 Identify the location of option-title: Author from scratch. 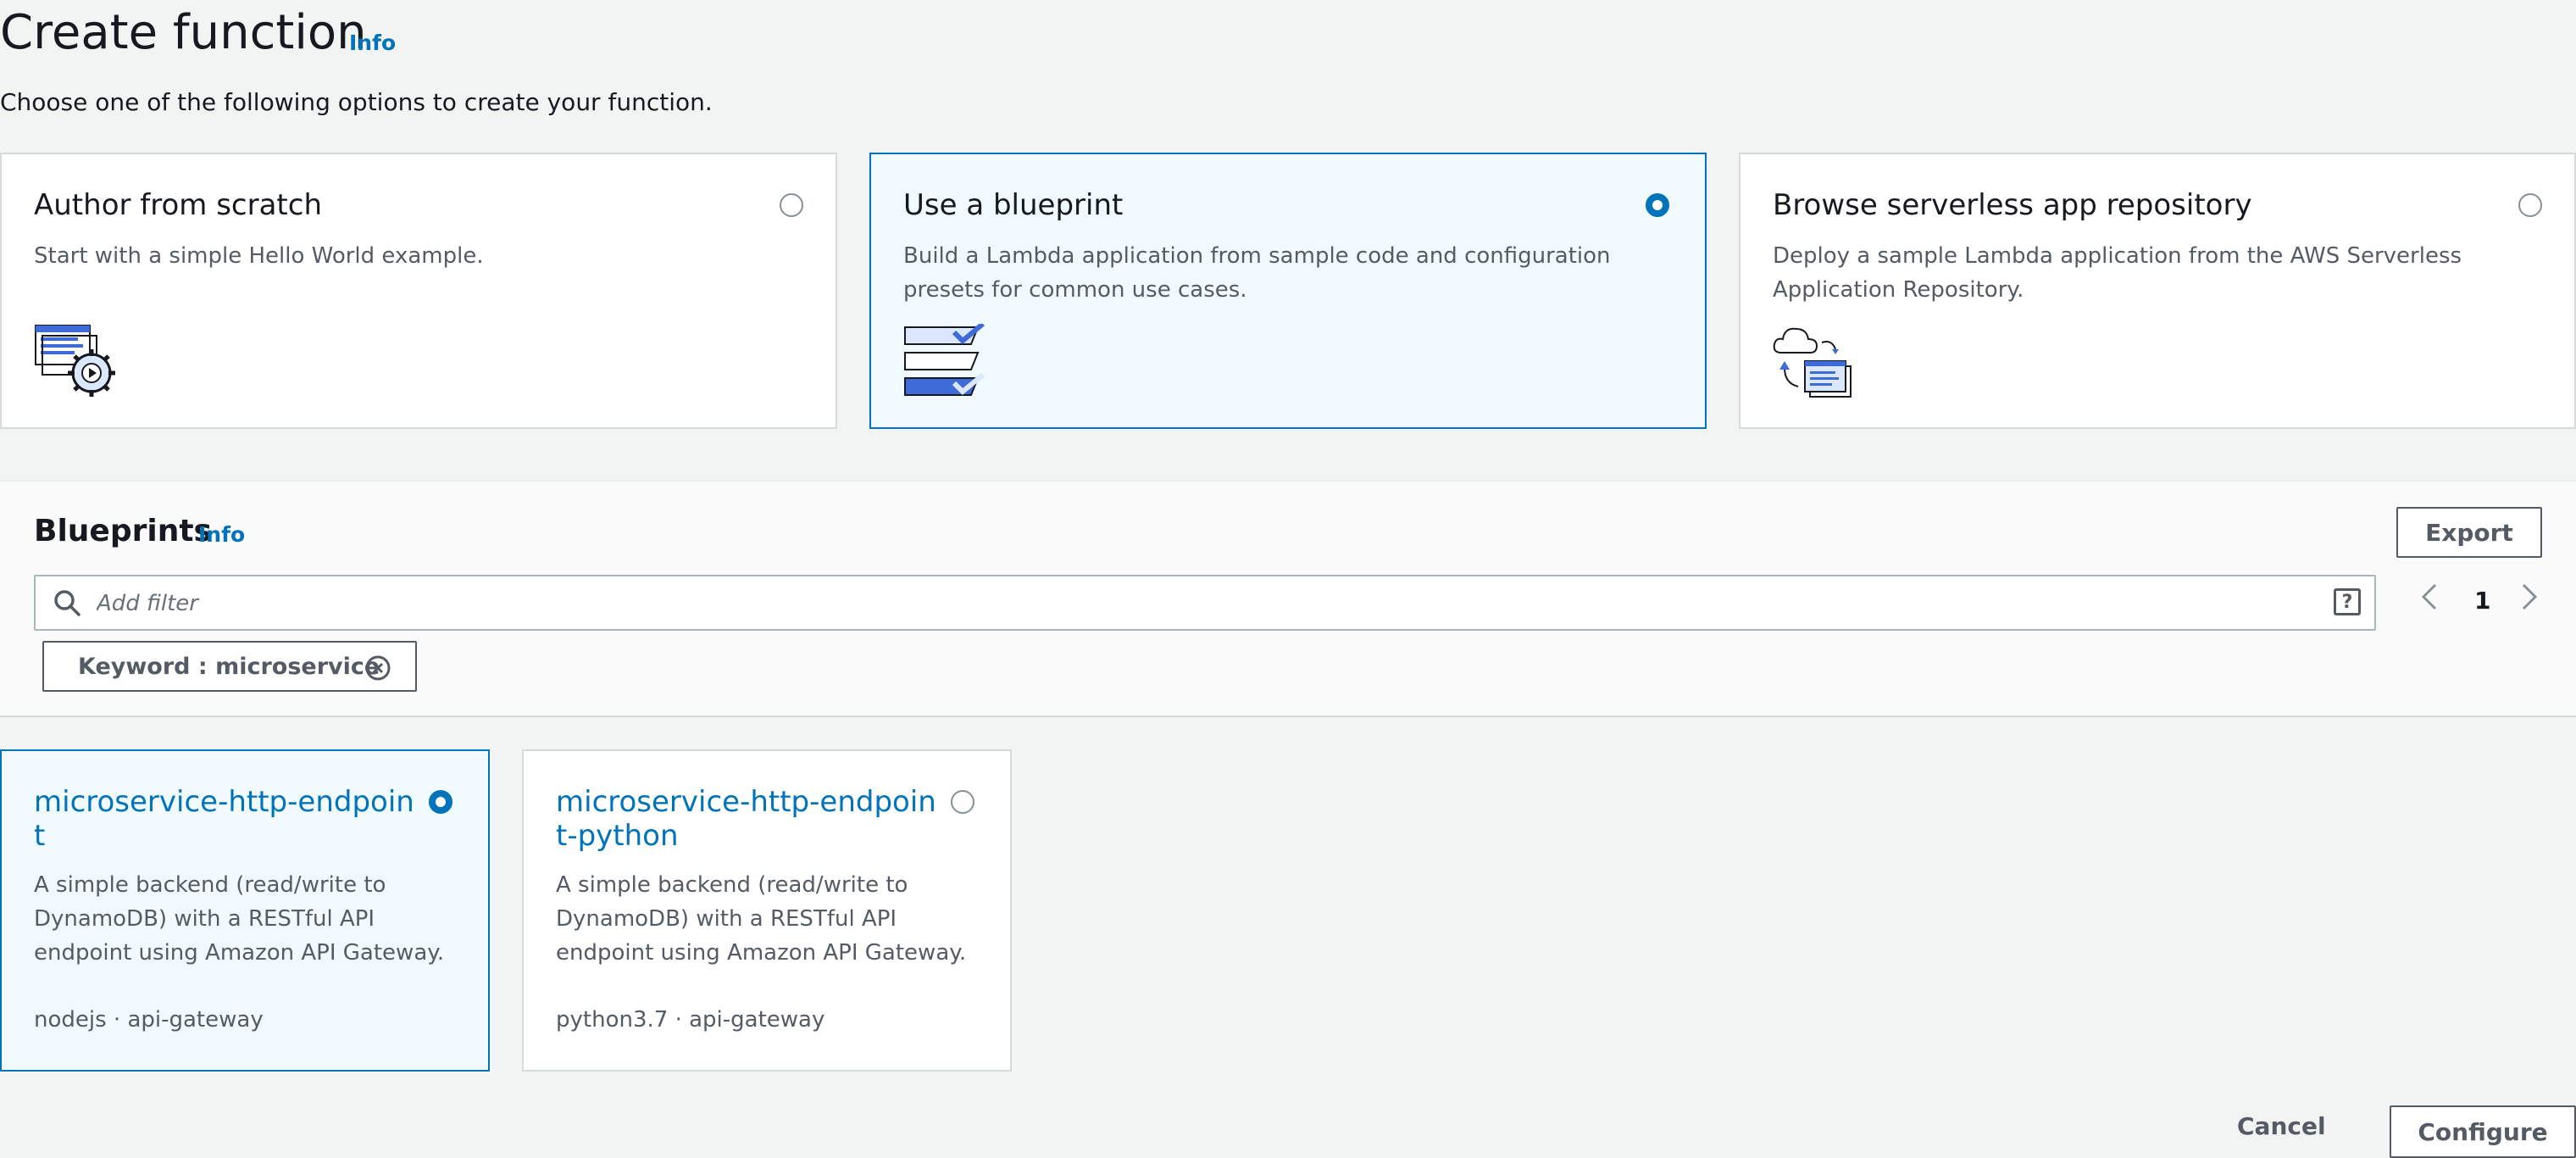
(178, 205).